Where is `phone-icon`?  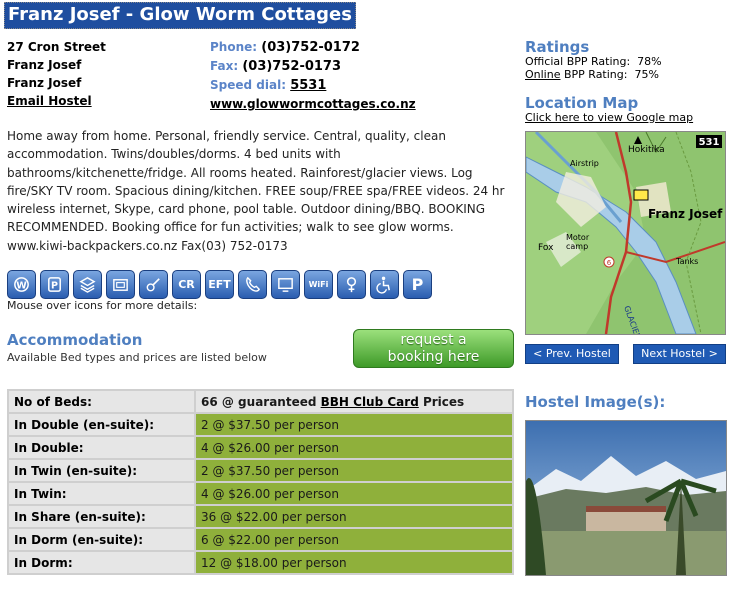
phone-icon is located at coordinates (252, 284).